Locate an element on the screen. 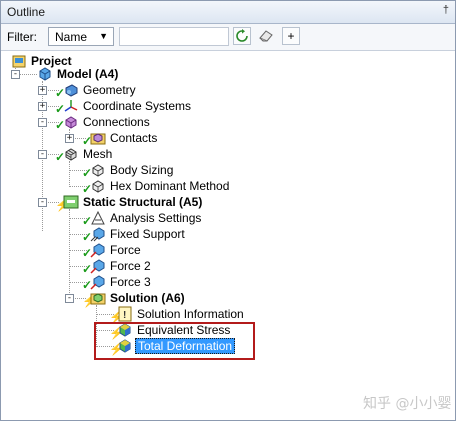 Image resolution: width=456 pixels, height=421 pixels. tree-item-force-2: ✓ Force 2 is located at coordinates (116, 266).